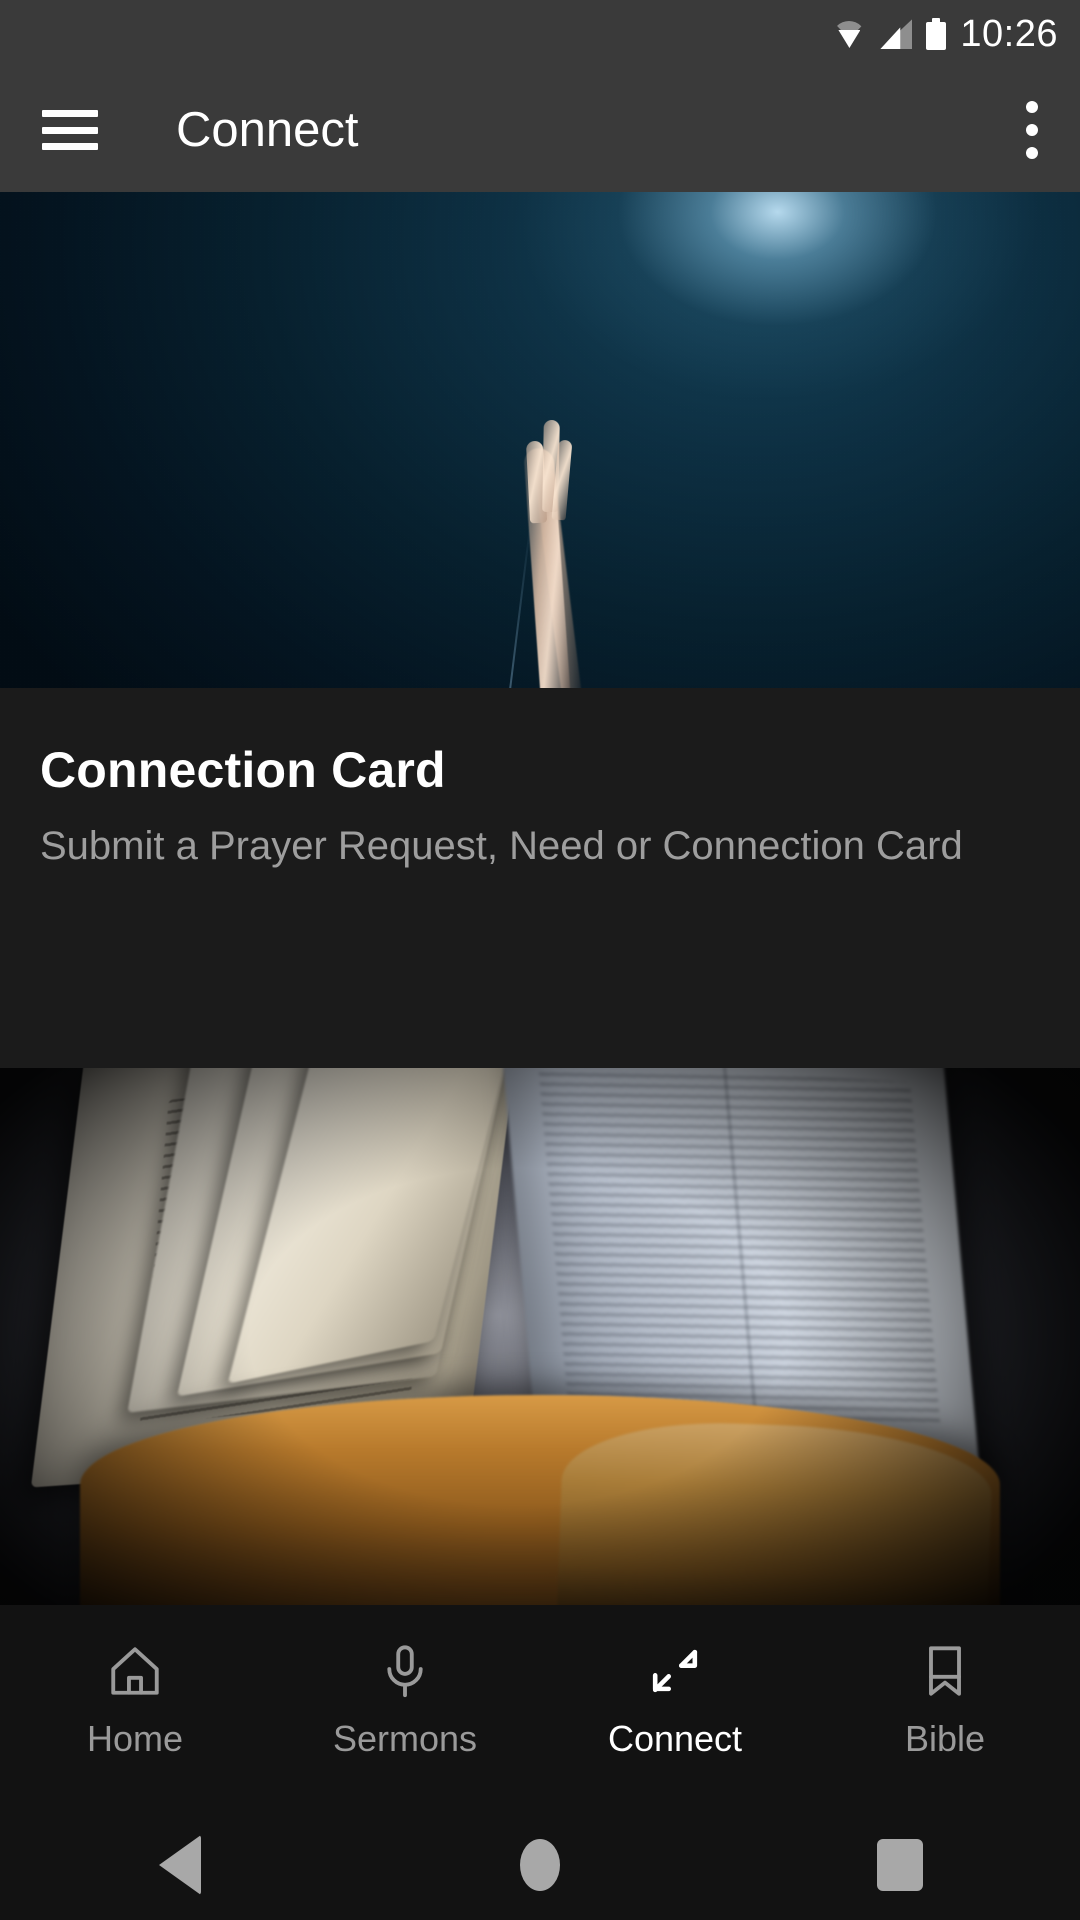  What do you see at coordinates (936, 34) in the screenshot?
I see `battery-icon` at bounding box center [936, 34].